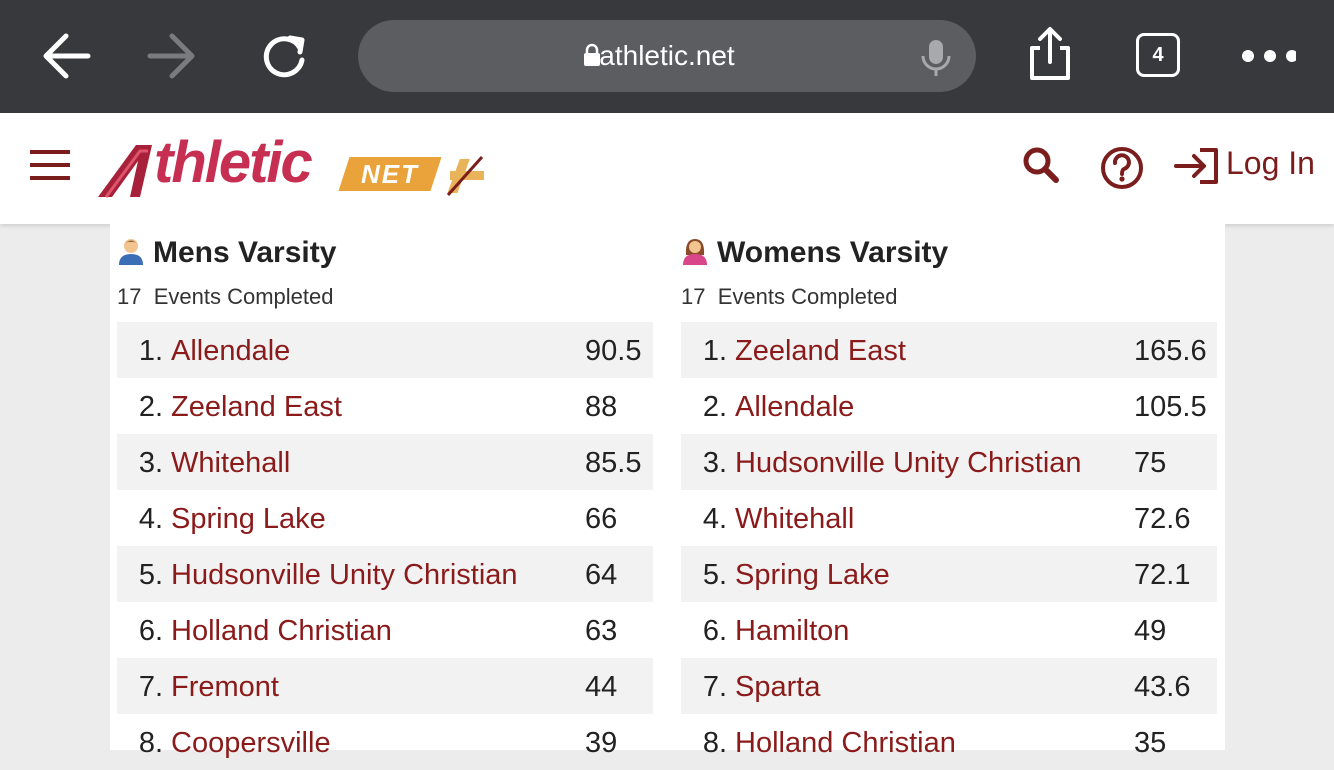  I want to click on browser-toolbar: athletic.net 4, so click(667, 56).